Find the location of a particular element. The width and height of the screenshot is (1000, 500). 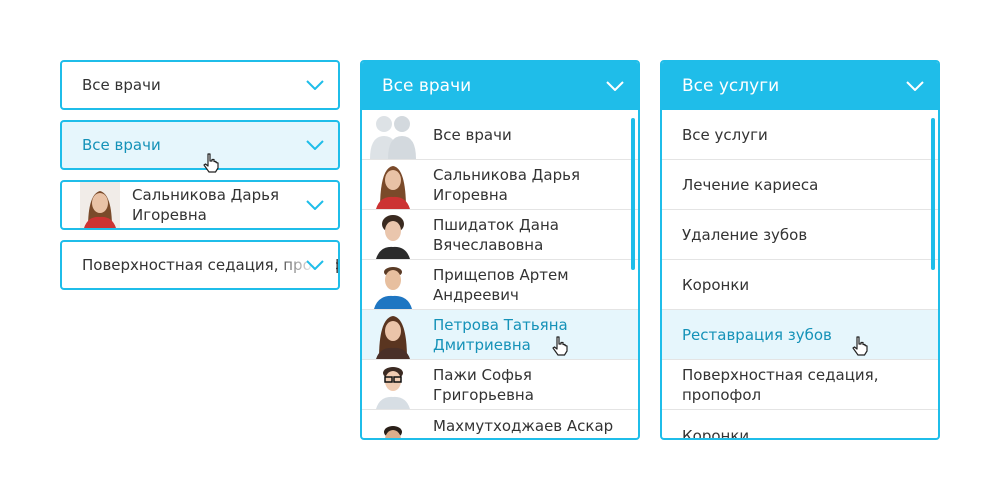

option-label: Прищепов Артем Андреевич is located at coordinates (501, 284).